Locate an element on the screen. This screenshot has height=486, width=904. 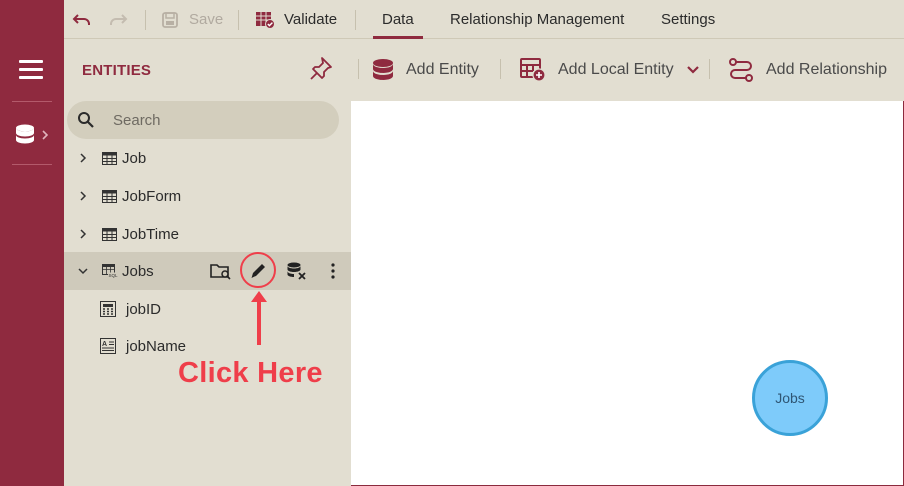
save-button: Save is located at coordinates (192, 19).